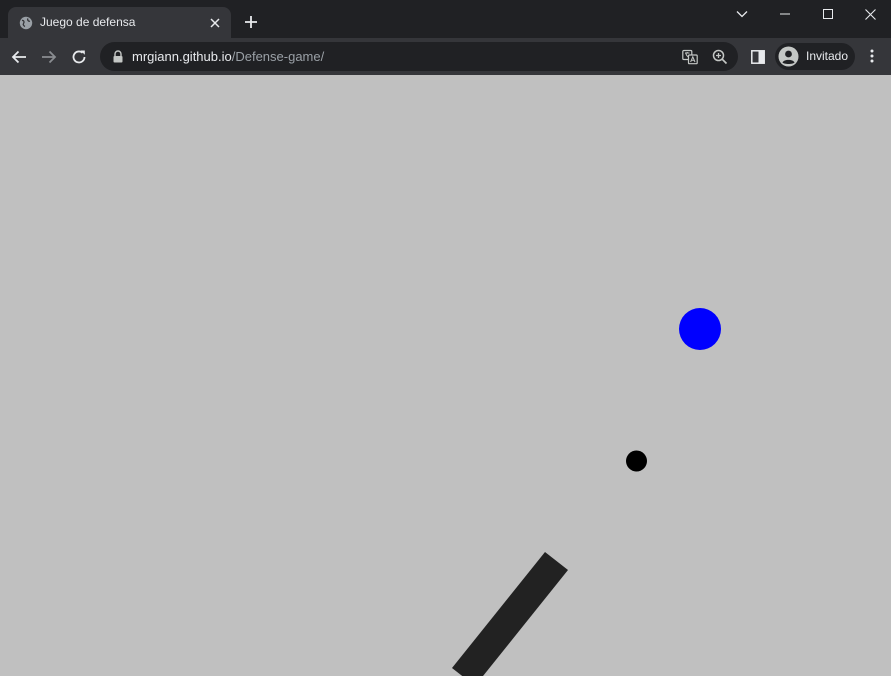 Image resolution: width=891 pixels, height=676 pixels. I want to click on reload-button, so click(79, 57).